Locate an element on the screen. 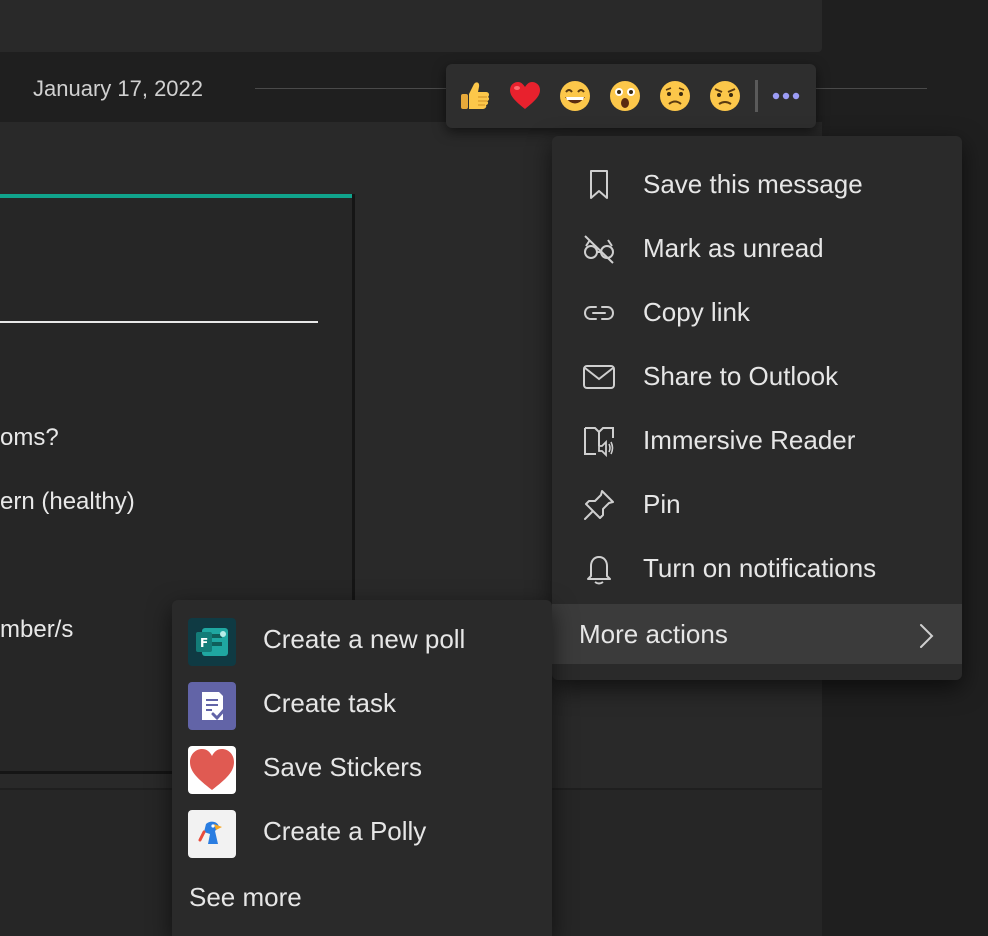 The image size is (988, 936). menu-item-immersive-reader: Immersive Reader is located at coordinates (757, 440).